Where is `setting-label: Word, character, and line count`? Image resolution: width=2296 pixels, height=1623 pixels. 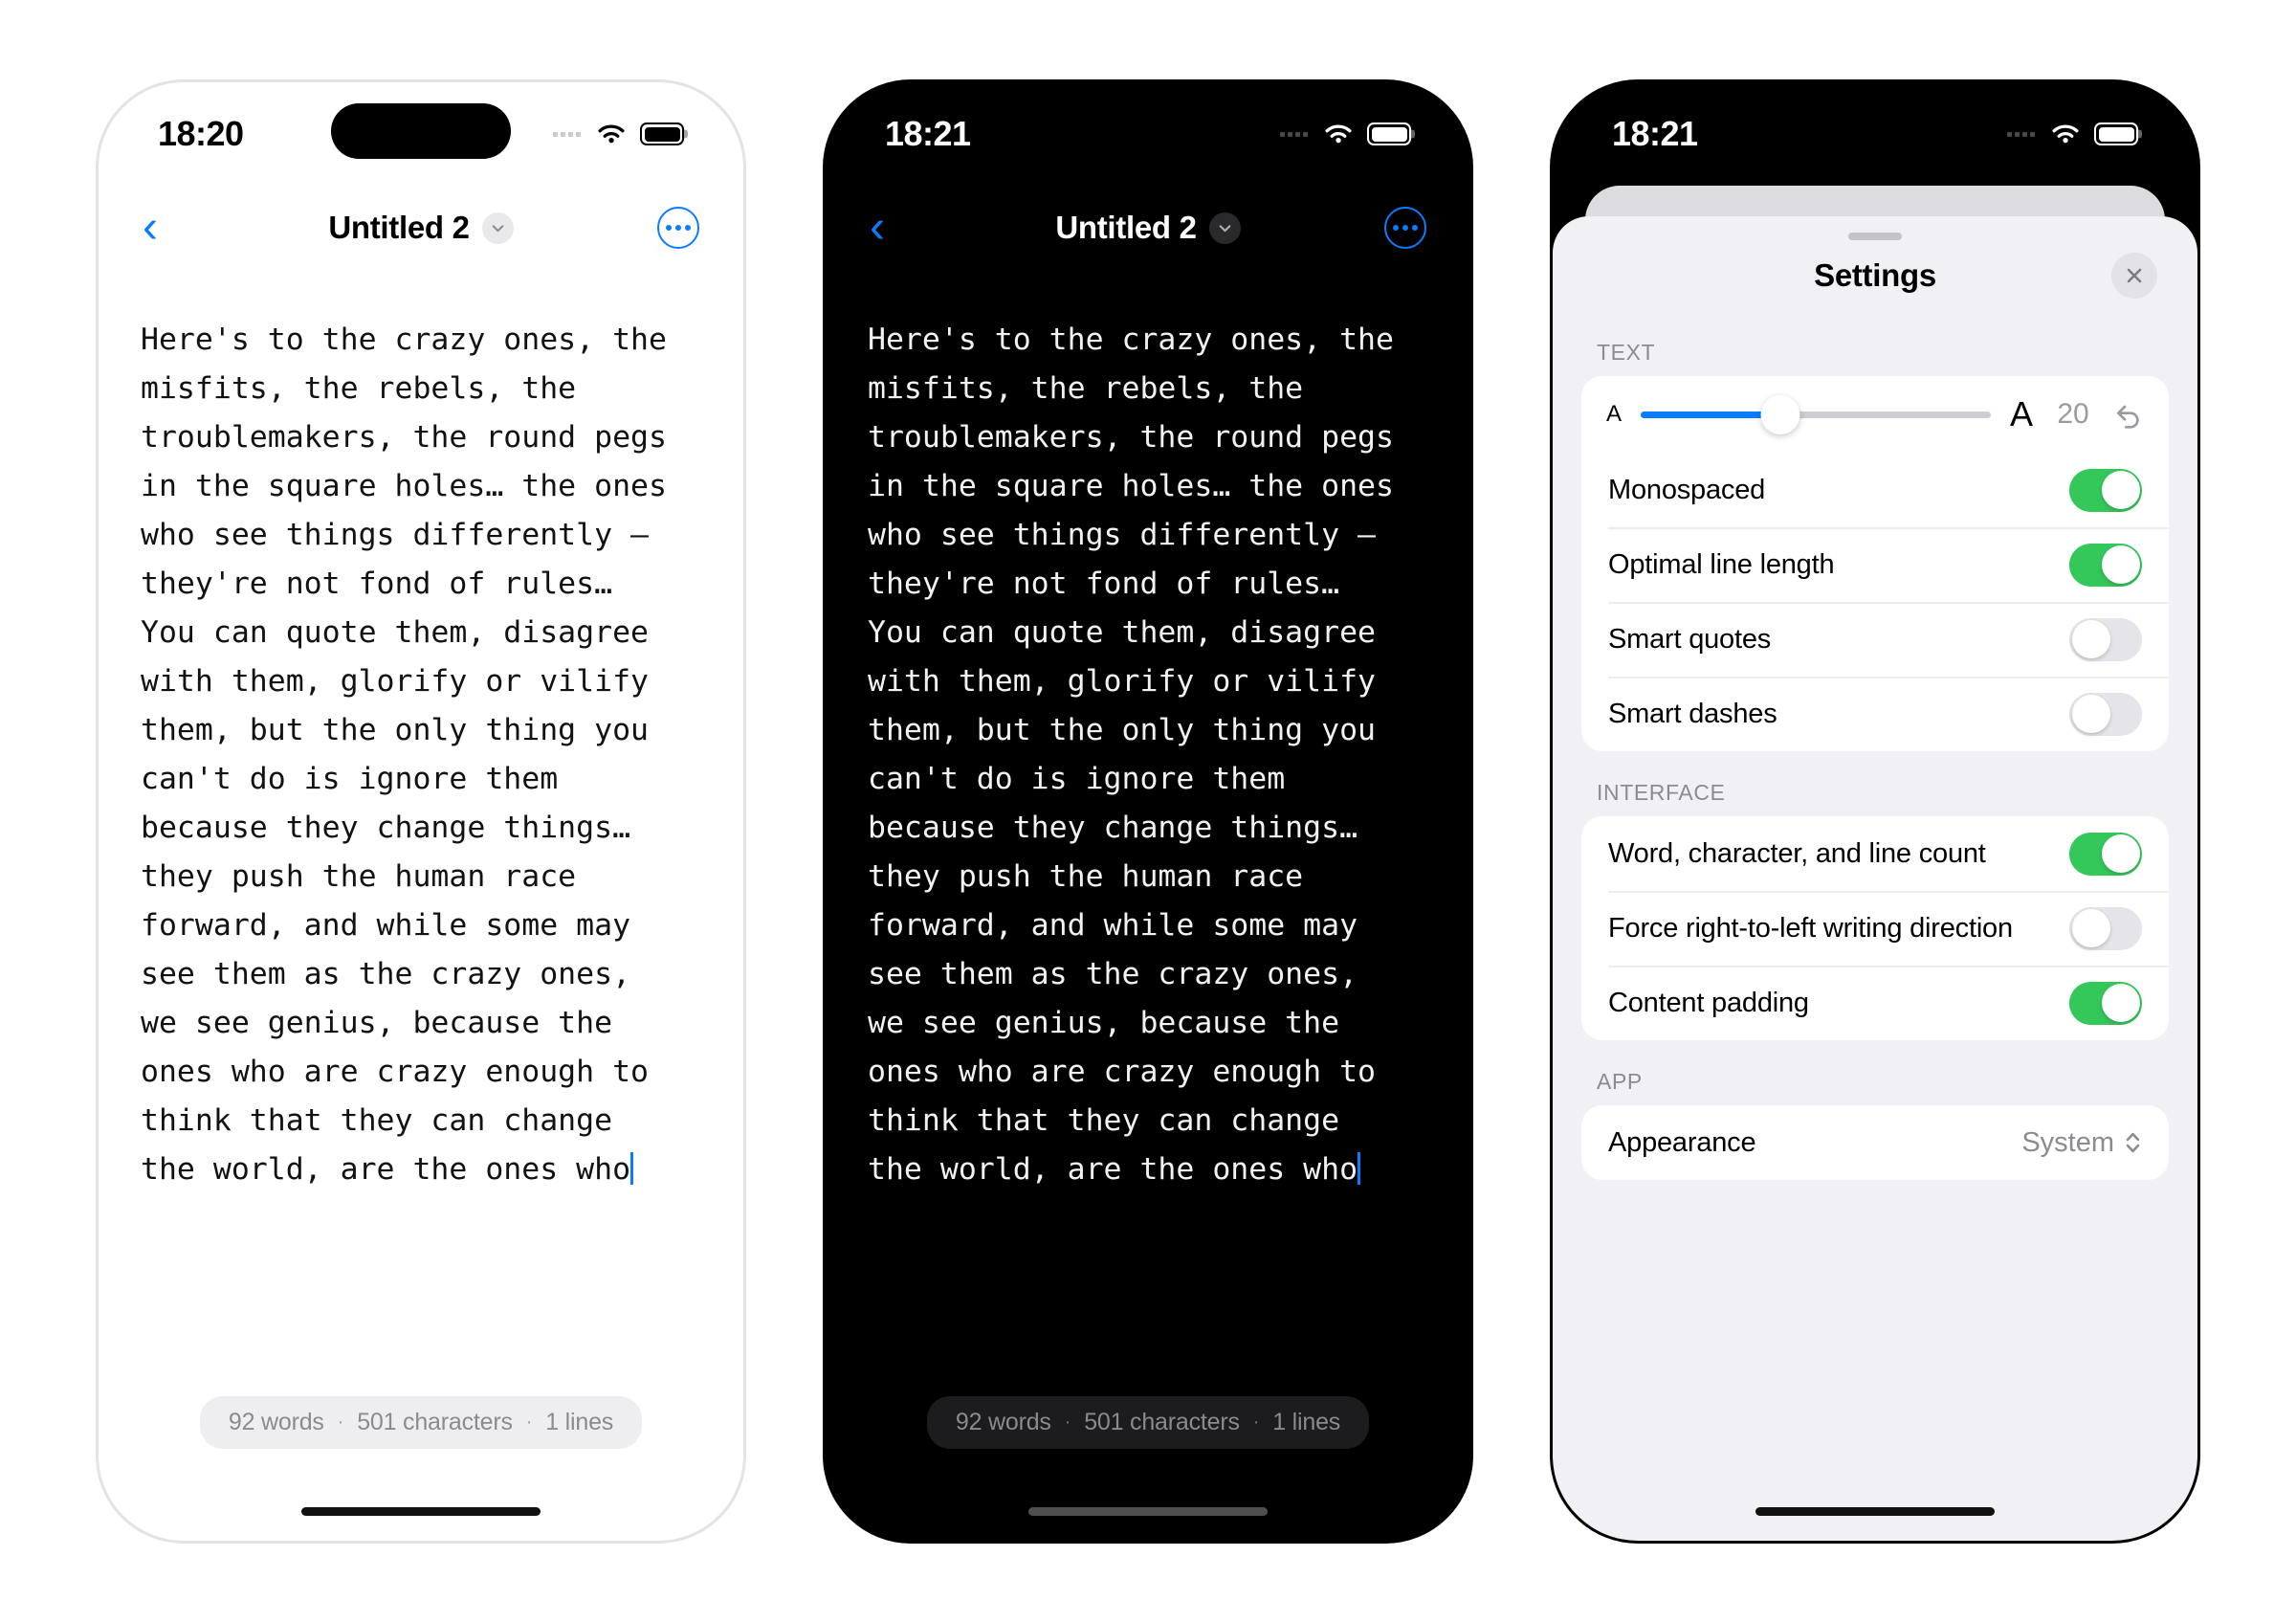
setting-label: Word, character, and line count is located at coordinates (1797, 853).